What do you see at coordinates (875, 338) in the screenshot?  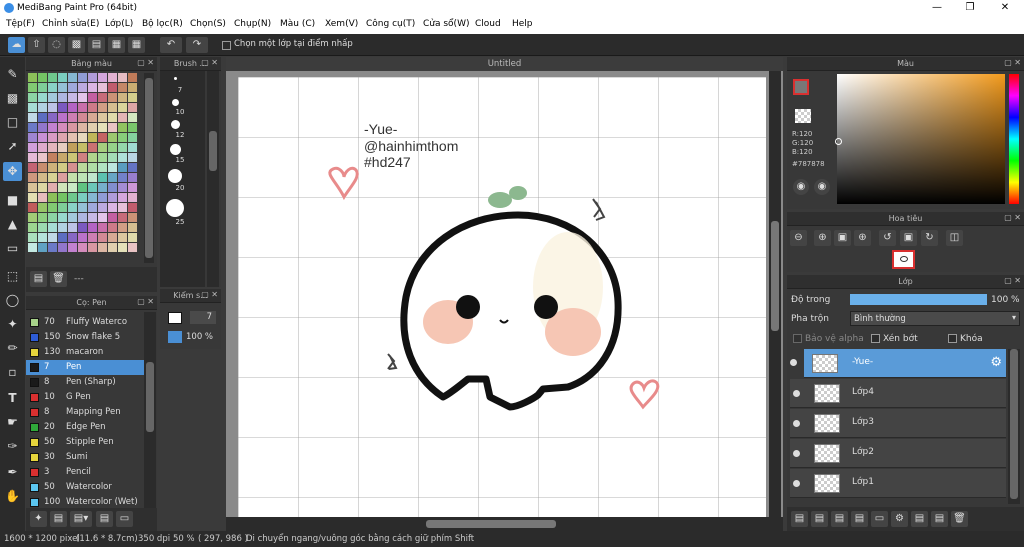 I see `clipping-checkbox` at bounding box center [875, 338].